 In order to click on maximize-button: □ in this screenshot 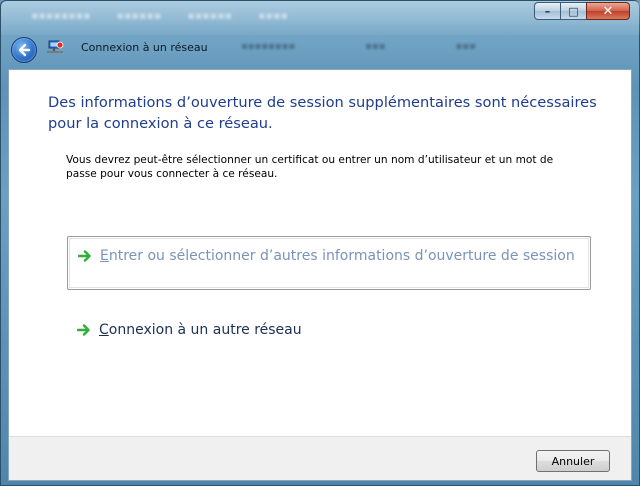, I will do `click(573, 11)`.